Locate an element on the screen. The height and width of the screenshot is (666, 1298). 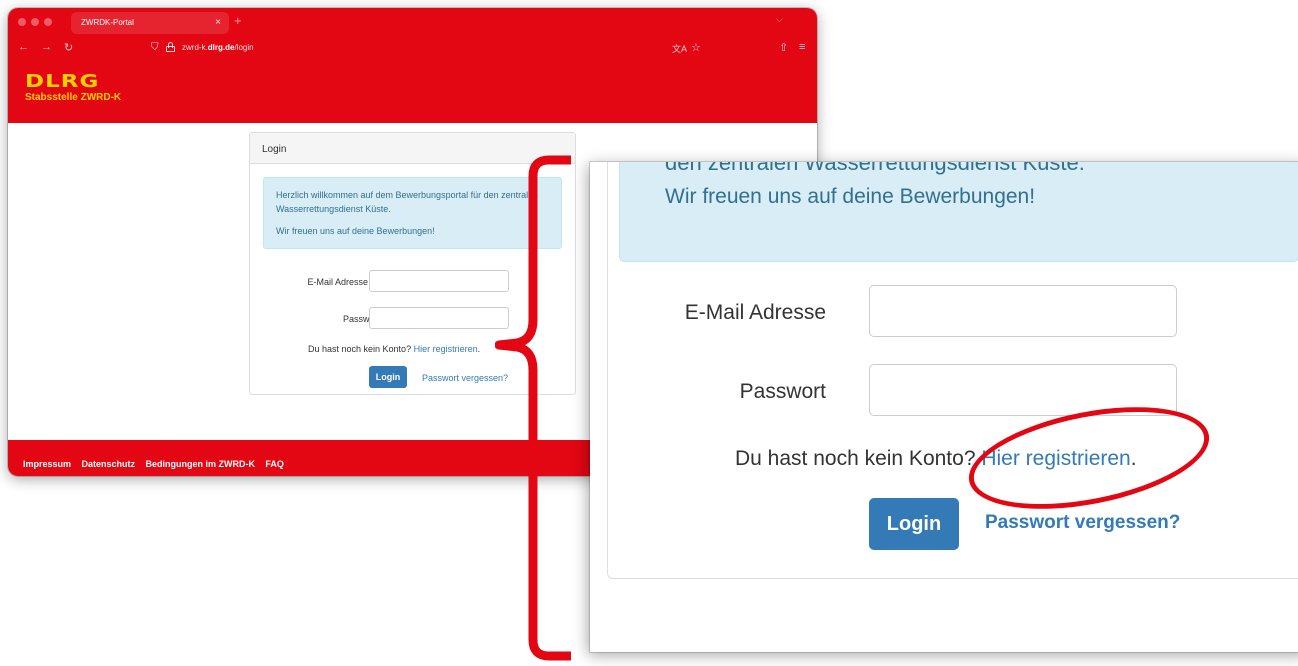
footer-link-datenschutz: Datenschutz is located at coordinates (108, 464).